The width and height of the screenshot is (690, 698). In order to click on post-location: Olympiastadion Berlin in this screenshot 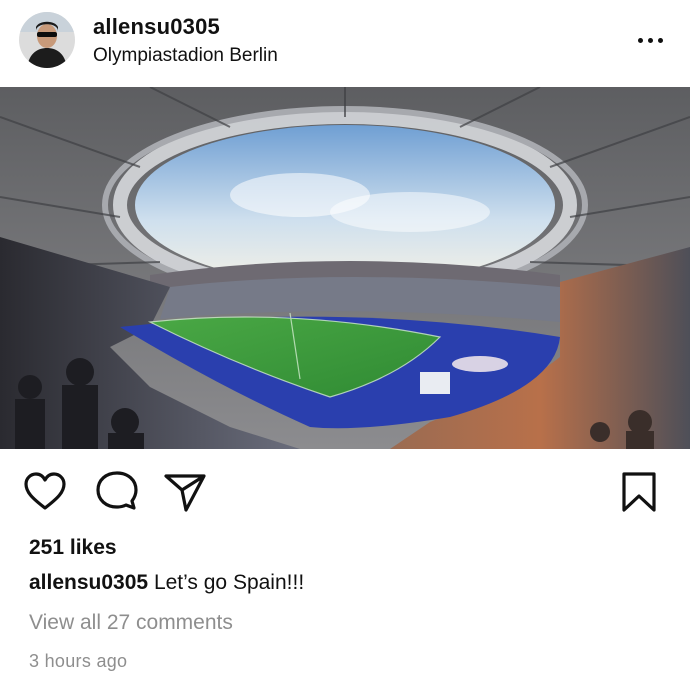, I will do `click(185, 56)`.